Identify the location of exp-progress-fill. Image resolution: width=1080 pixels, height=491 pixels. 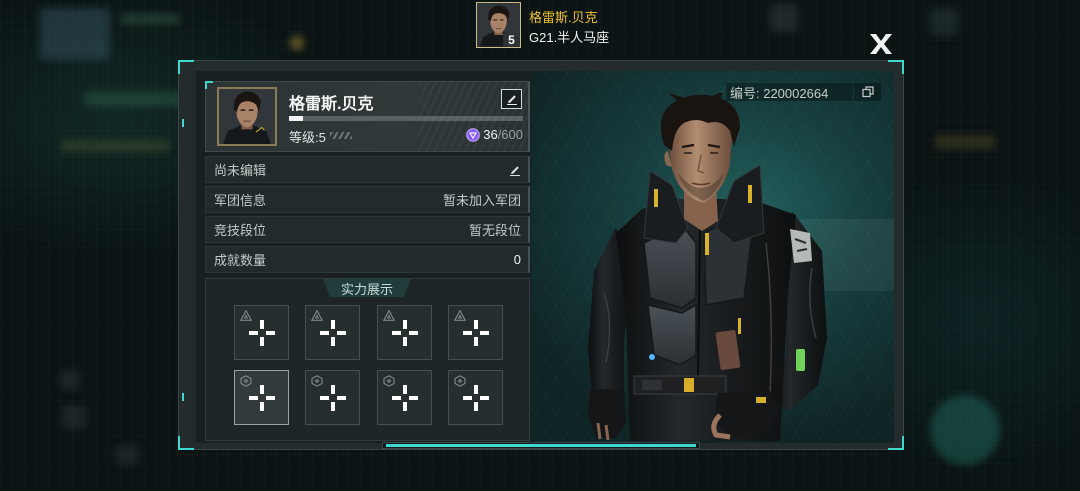
(296, 118).